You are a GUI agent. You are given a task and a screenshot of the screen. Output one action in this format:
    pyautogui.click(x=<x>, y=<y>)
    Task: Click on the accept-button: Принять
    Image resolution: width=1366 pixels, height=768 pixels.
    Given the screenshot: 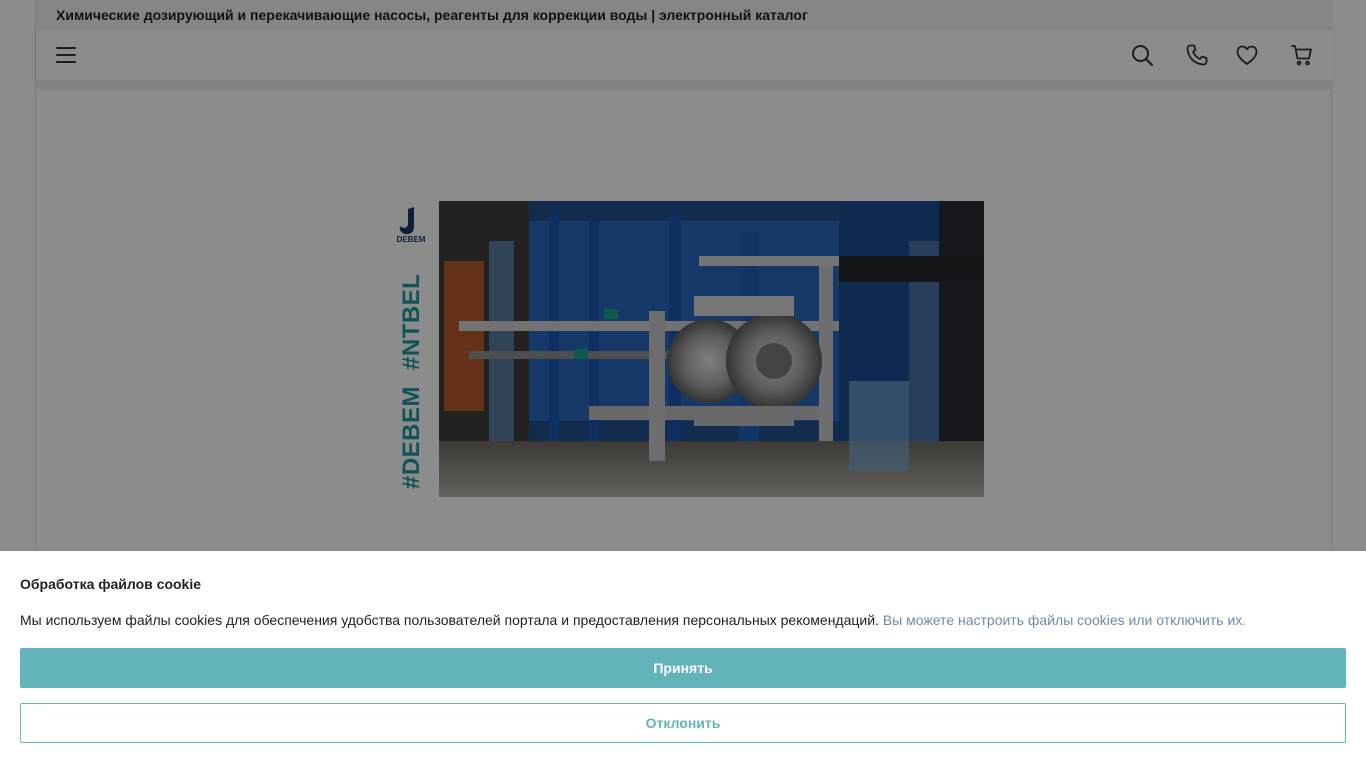 What is the action you would take?
    pyautogui.click(x=683, y=668)
    